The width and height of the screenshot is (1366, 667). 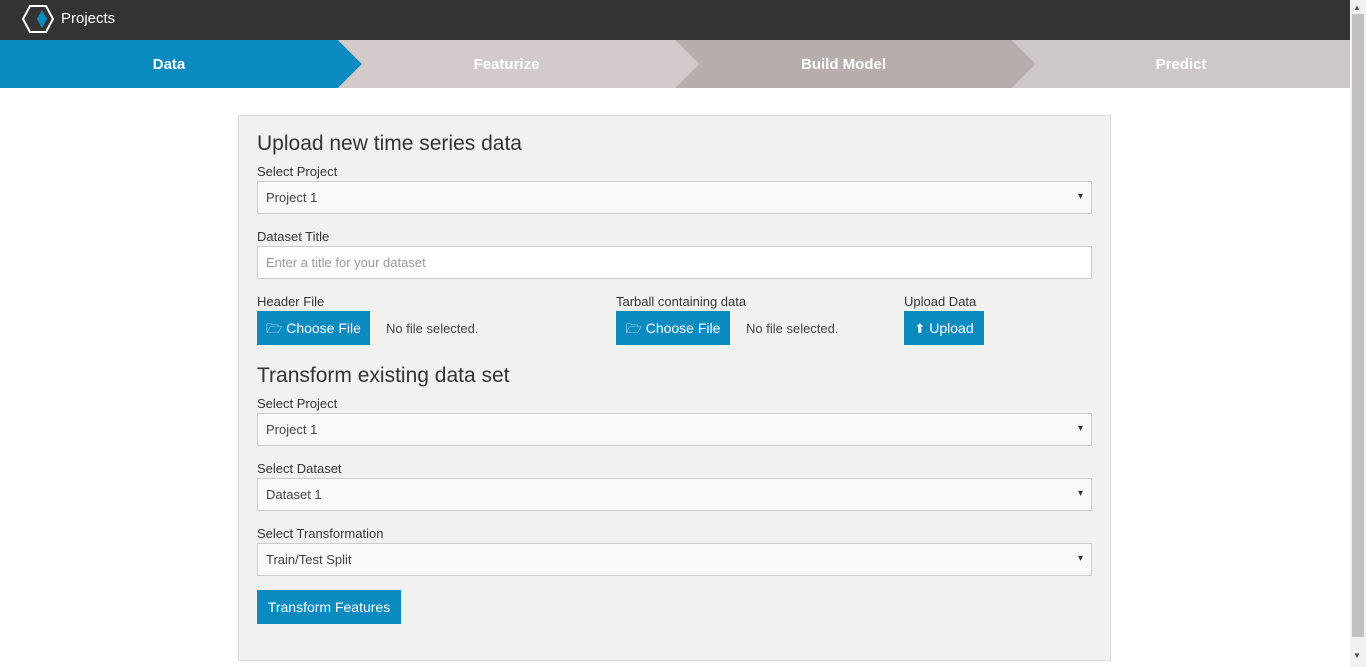 What do you see at coordinates (674, 559) in the screenshot?
I see `transformation-select: Train/Test Split ▾` at bounding box center [674, 559].